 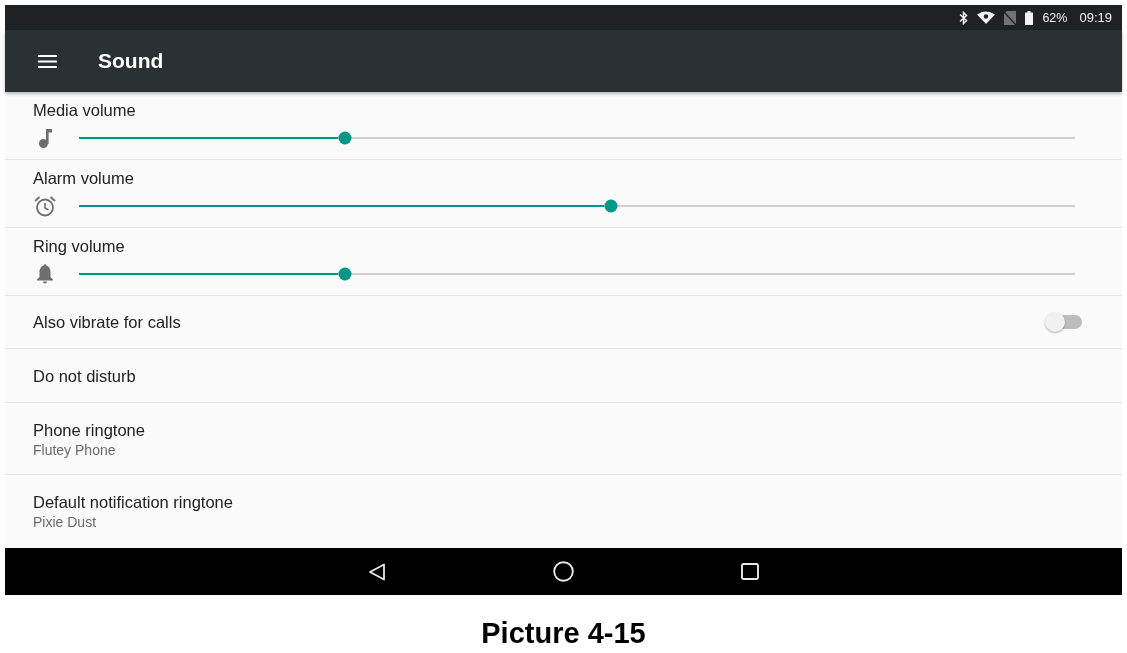 What do you see at coordinates (563, 634) in the screenshot?
I see `figure-caption: Picture 4-15` at bounding box center [563, 634].